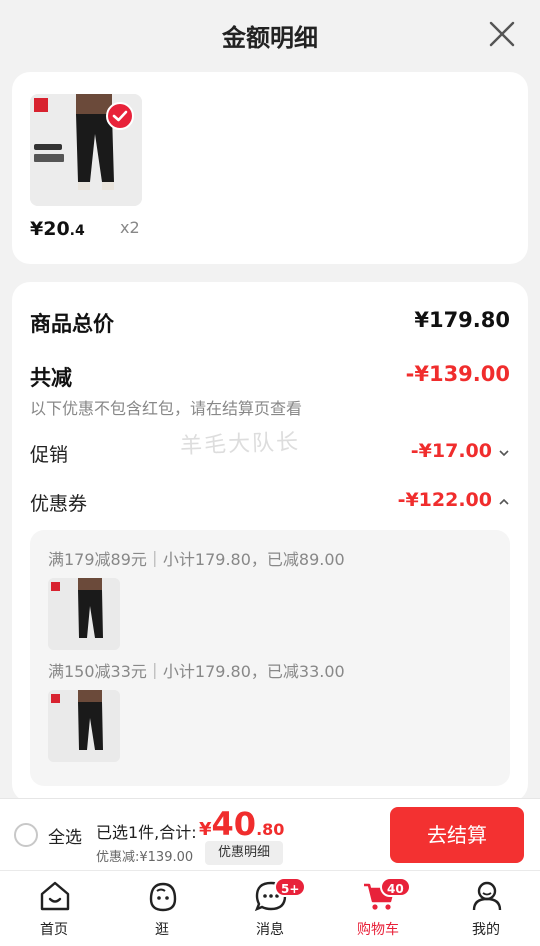 The height and width of the screenshot is (946, 540). I want to click on select-all-radio, so click(26, 835).